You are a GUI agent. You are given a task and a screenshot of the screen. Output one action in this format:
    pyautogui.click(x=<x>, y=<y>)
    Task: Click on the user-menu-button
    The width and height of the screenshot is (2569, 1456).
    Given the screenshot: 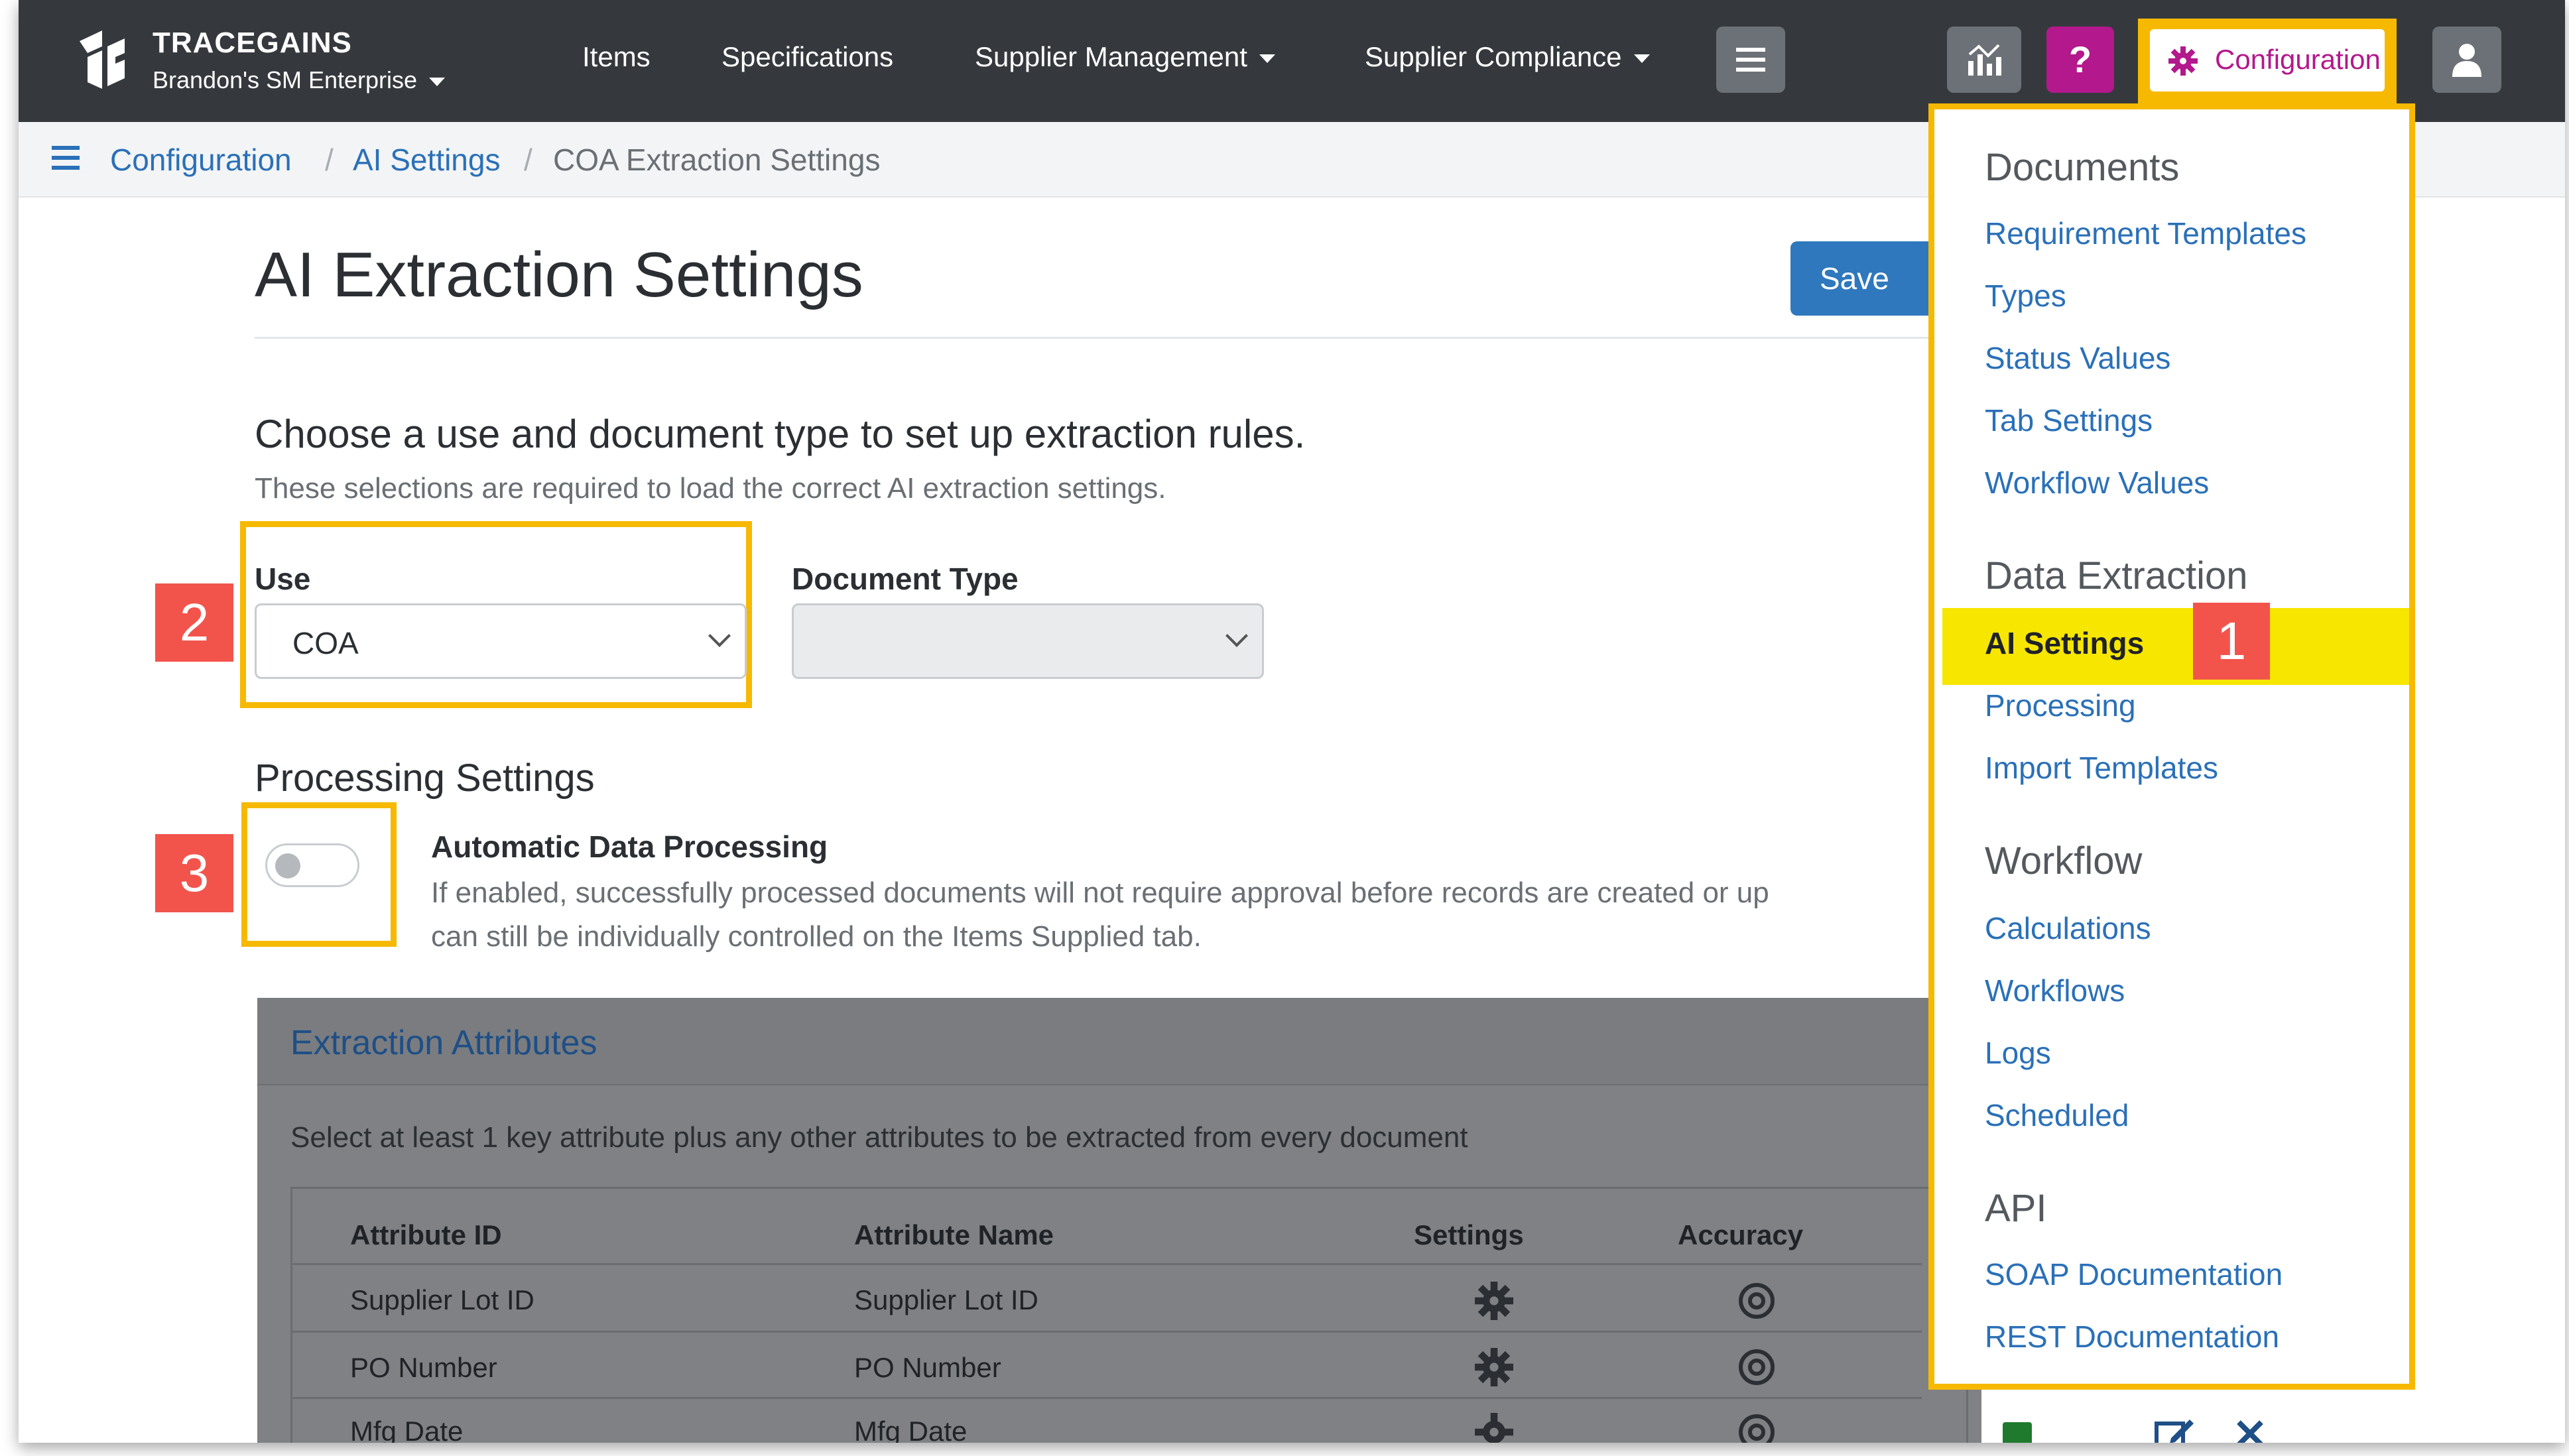 What is the action you would take?
    pyautogui.click(x=2466, y=60)
    